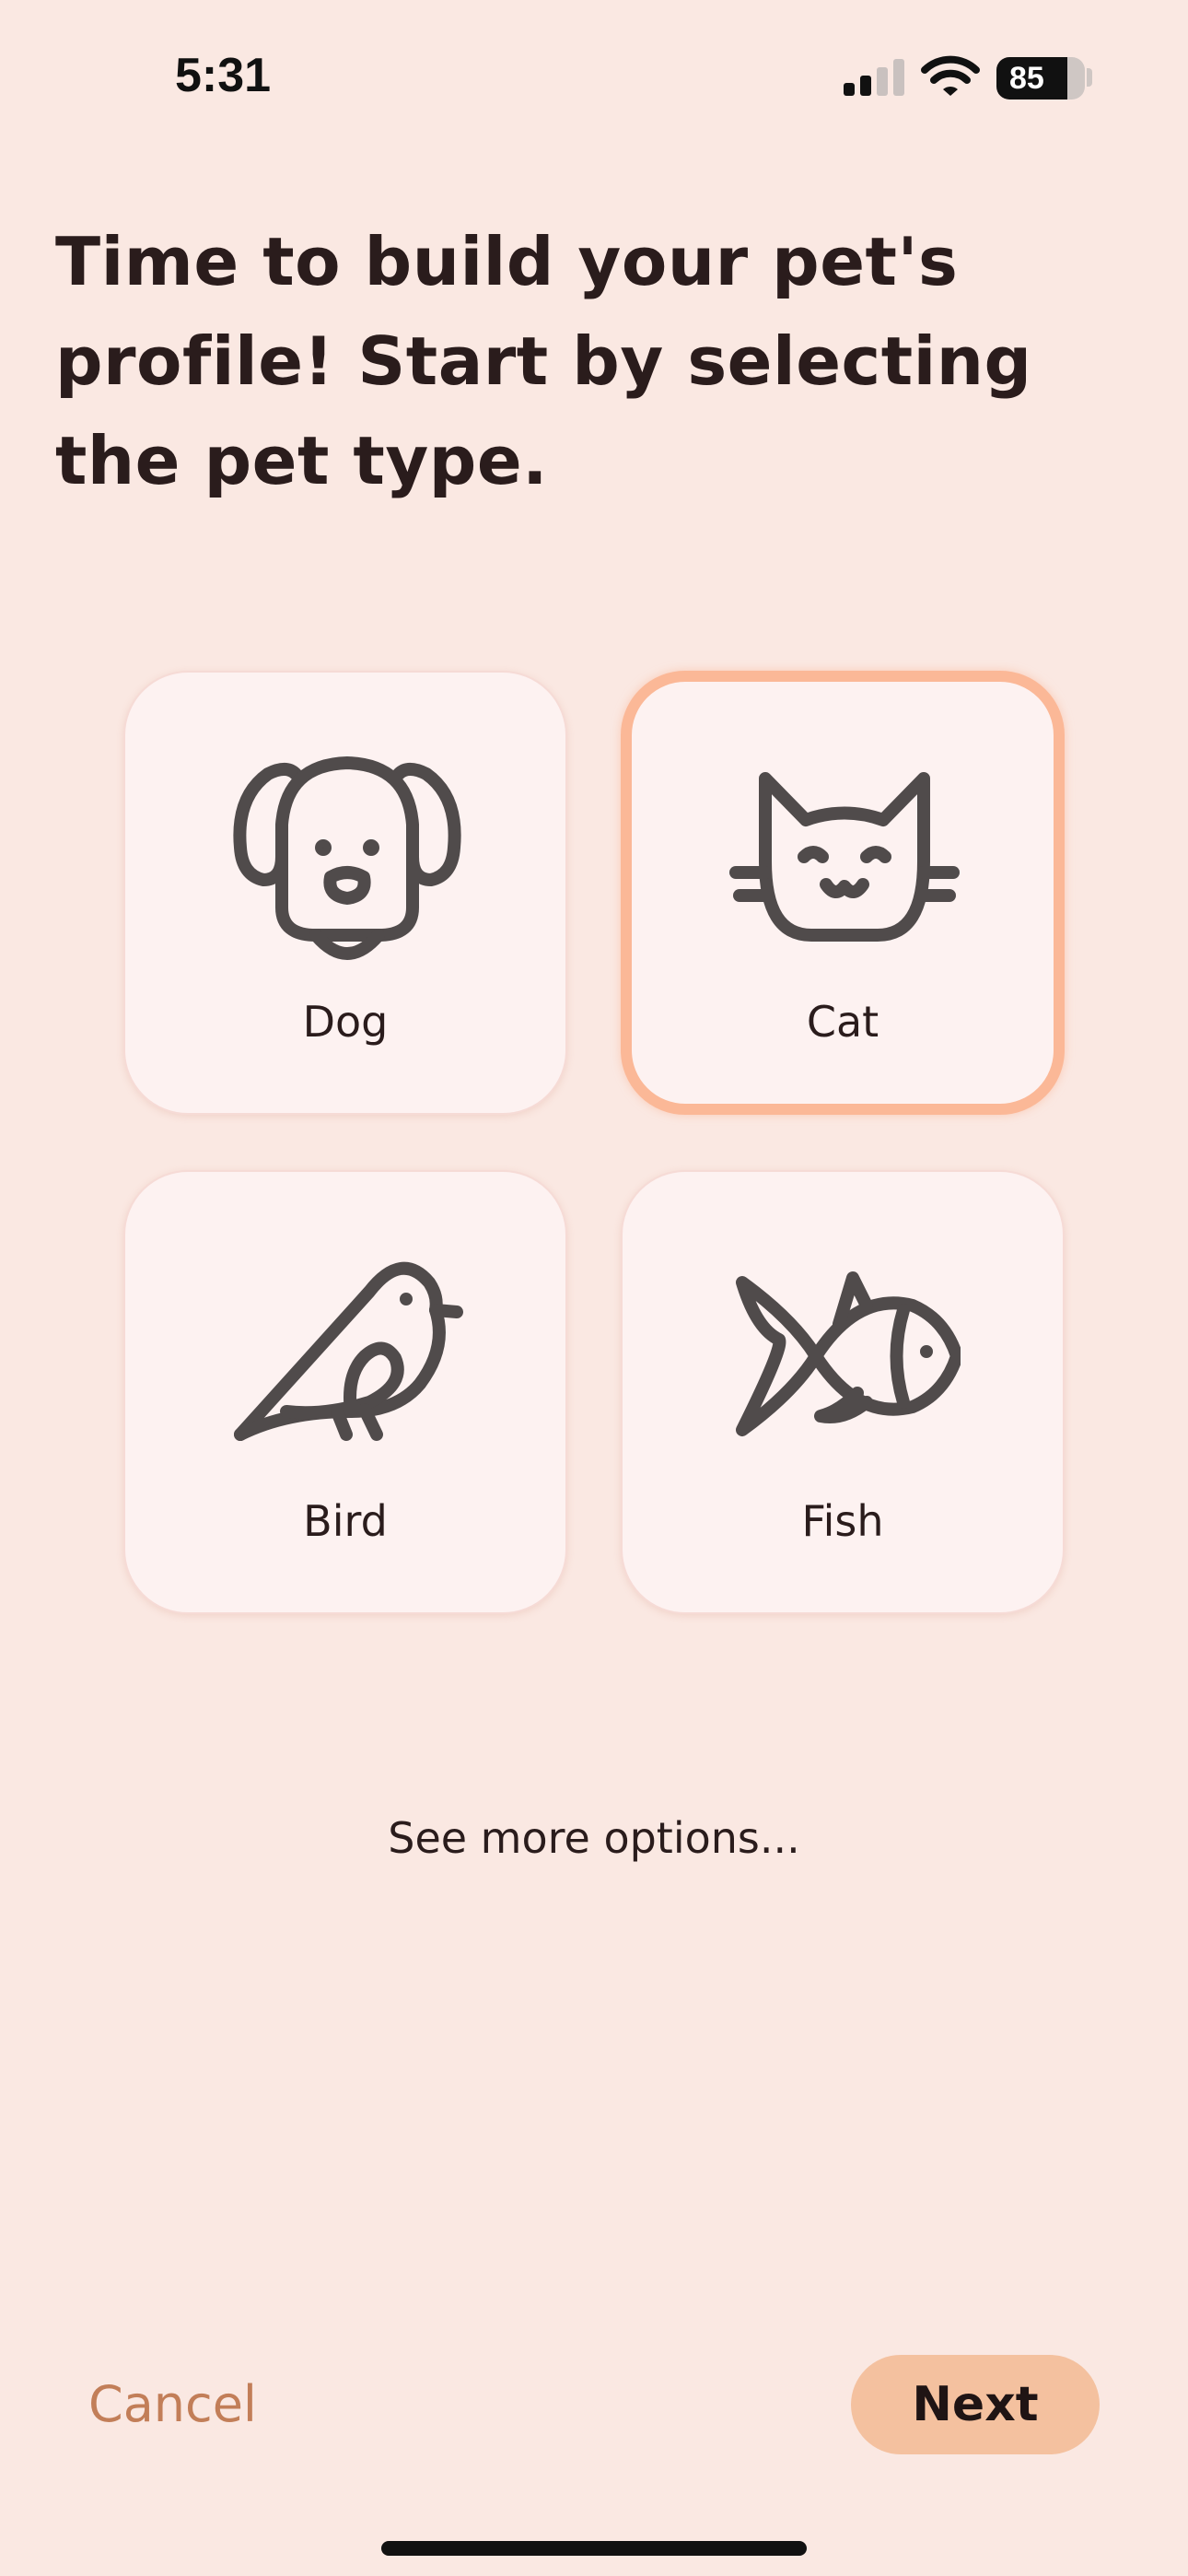 This screenshot has height=2576, width=1188. What do you see at coordinates (848, 1353) in the screenshot?
I see `fish-icon` at bounding box center [848, 1353].